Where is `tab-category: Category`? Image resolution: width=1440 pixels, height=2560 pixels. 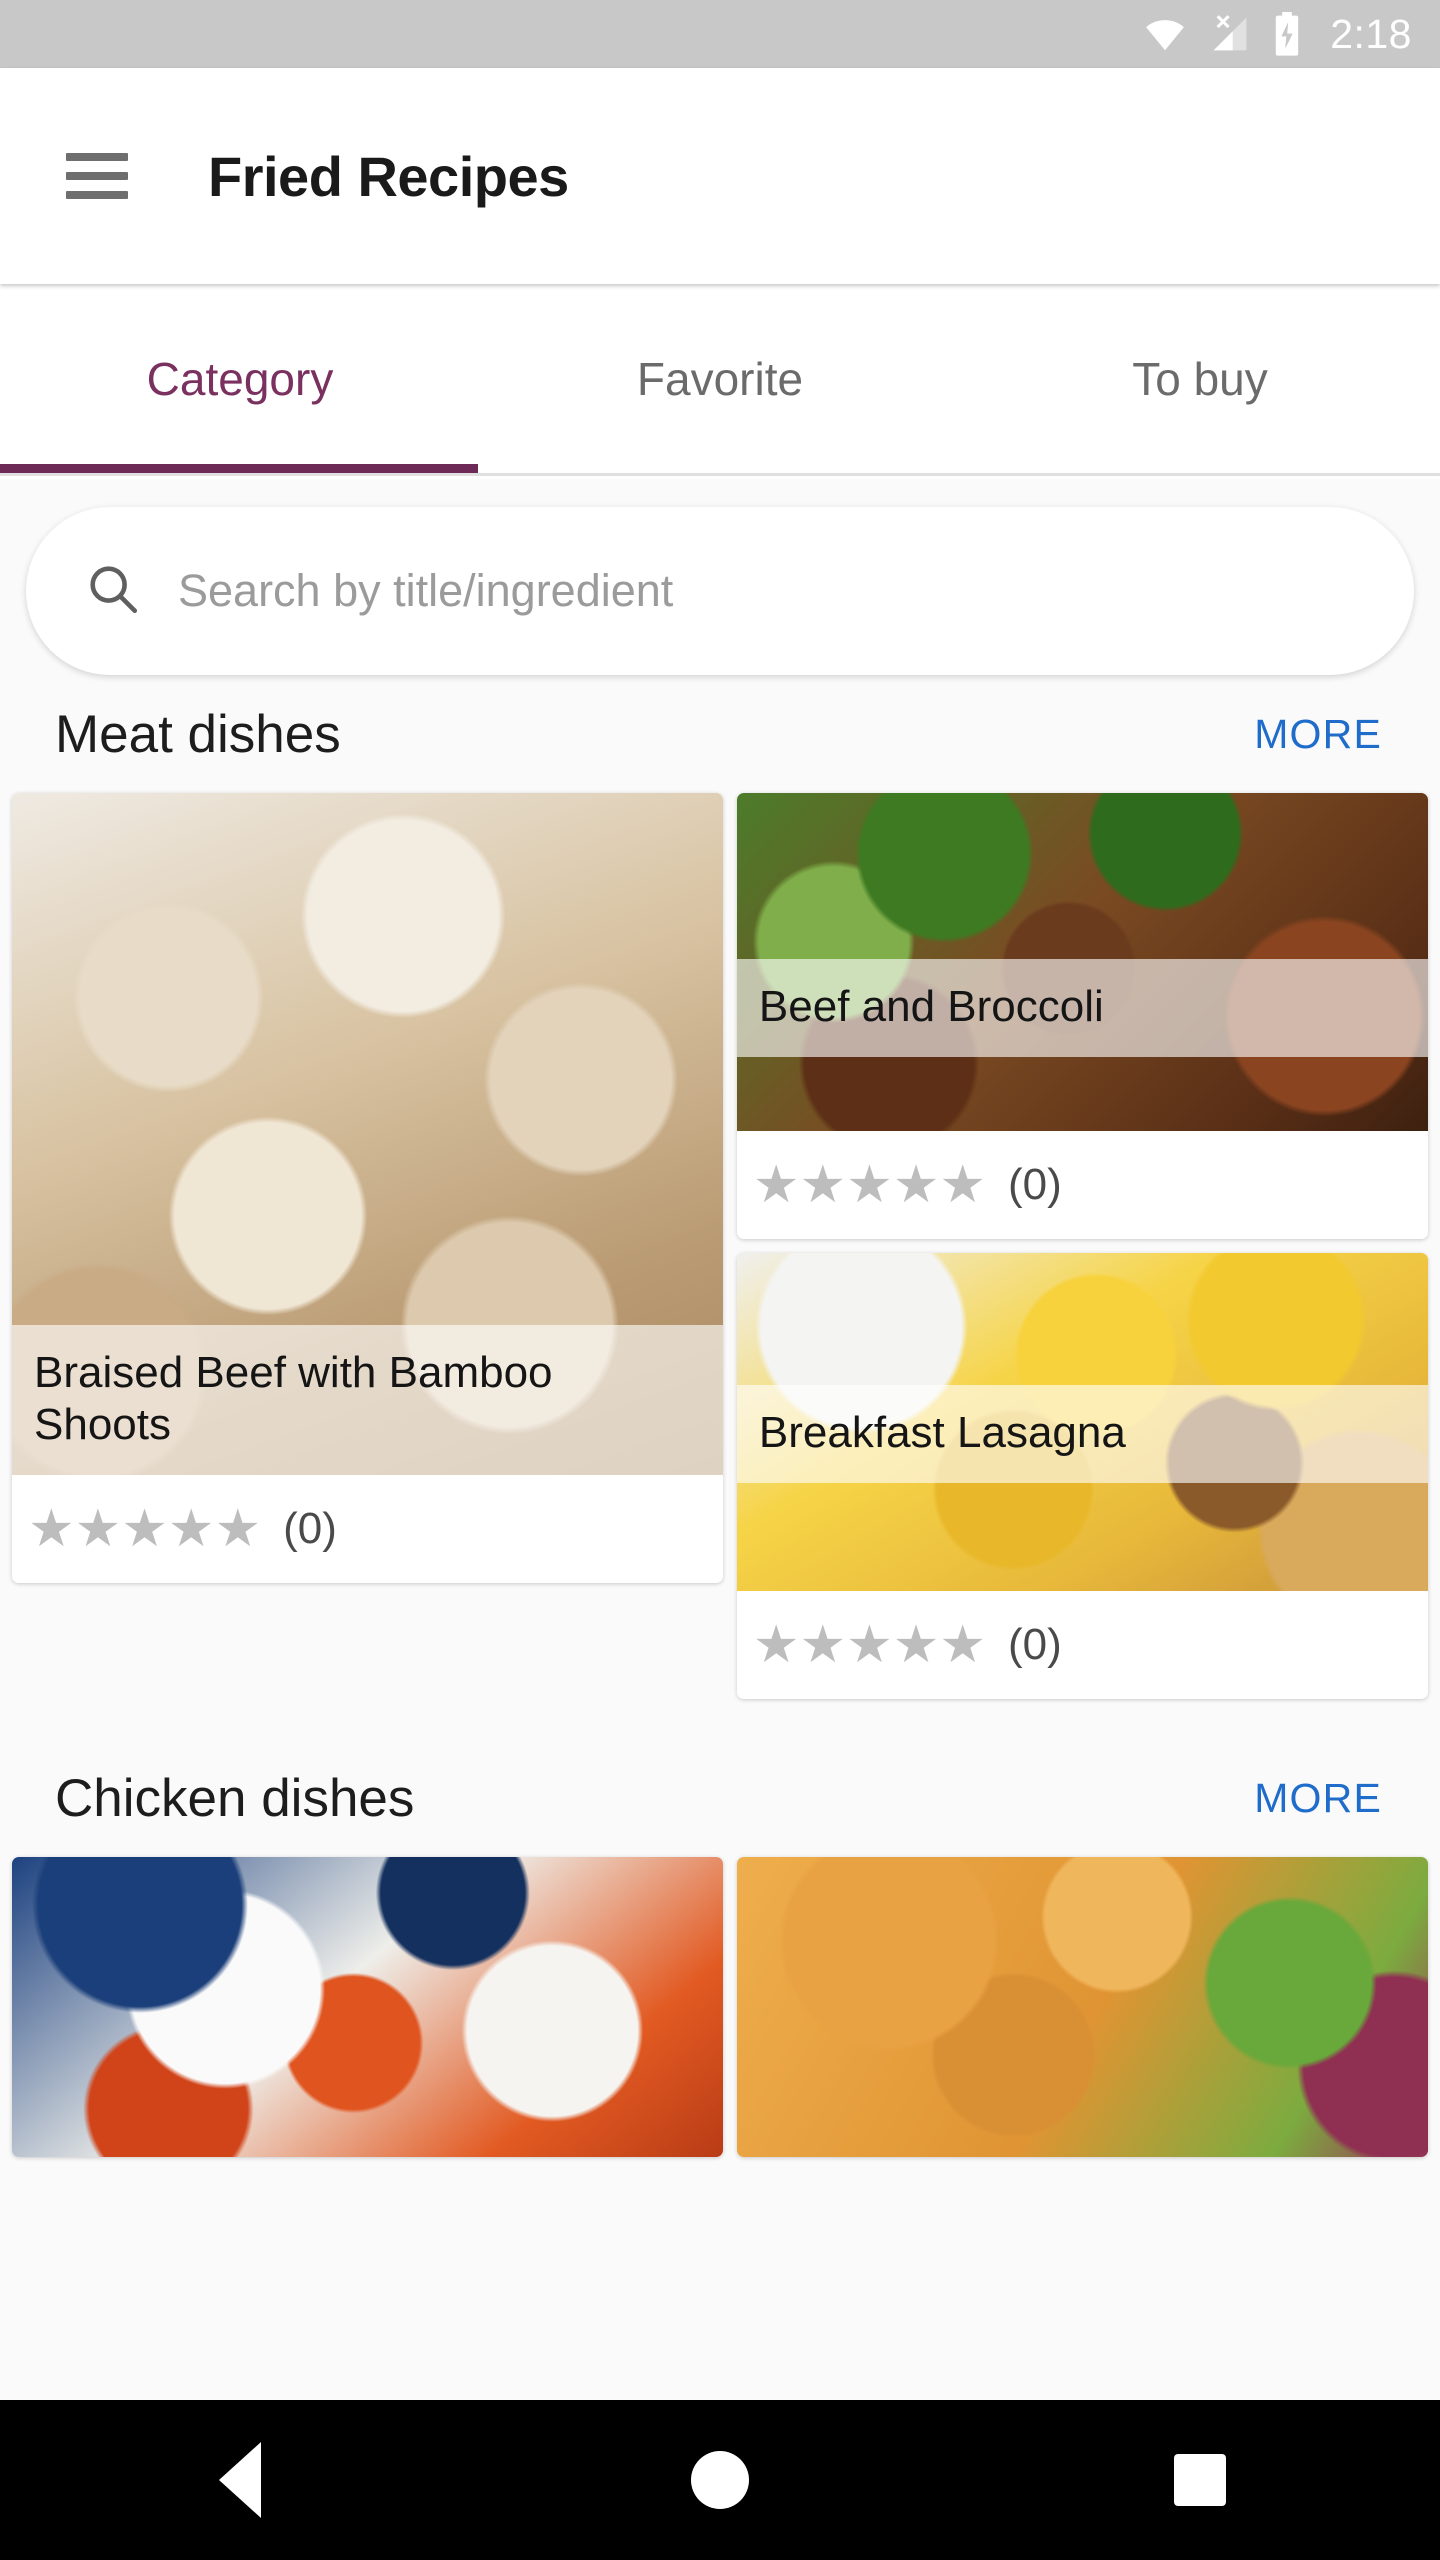 tab-category: Category is located at coordinates (240, 378).